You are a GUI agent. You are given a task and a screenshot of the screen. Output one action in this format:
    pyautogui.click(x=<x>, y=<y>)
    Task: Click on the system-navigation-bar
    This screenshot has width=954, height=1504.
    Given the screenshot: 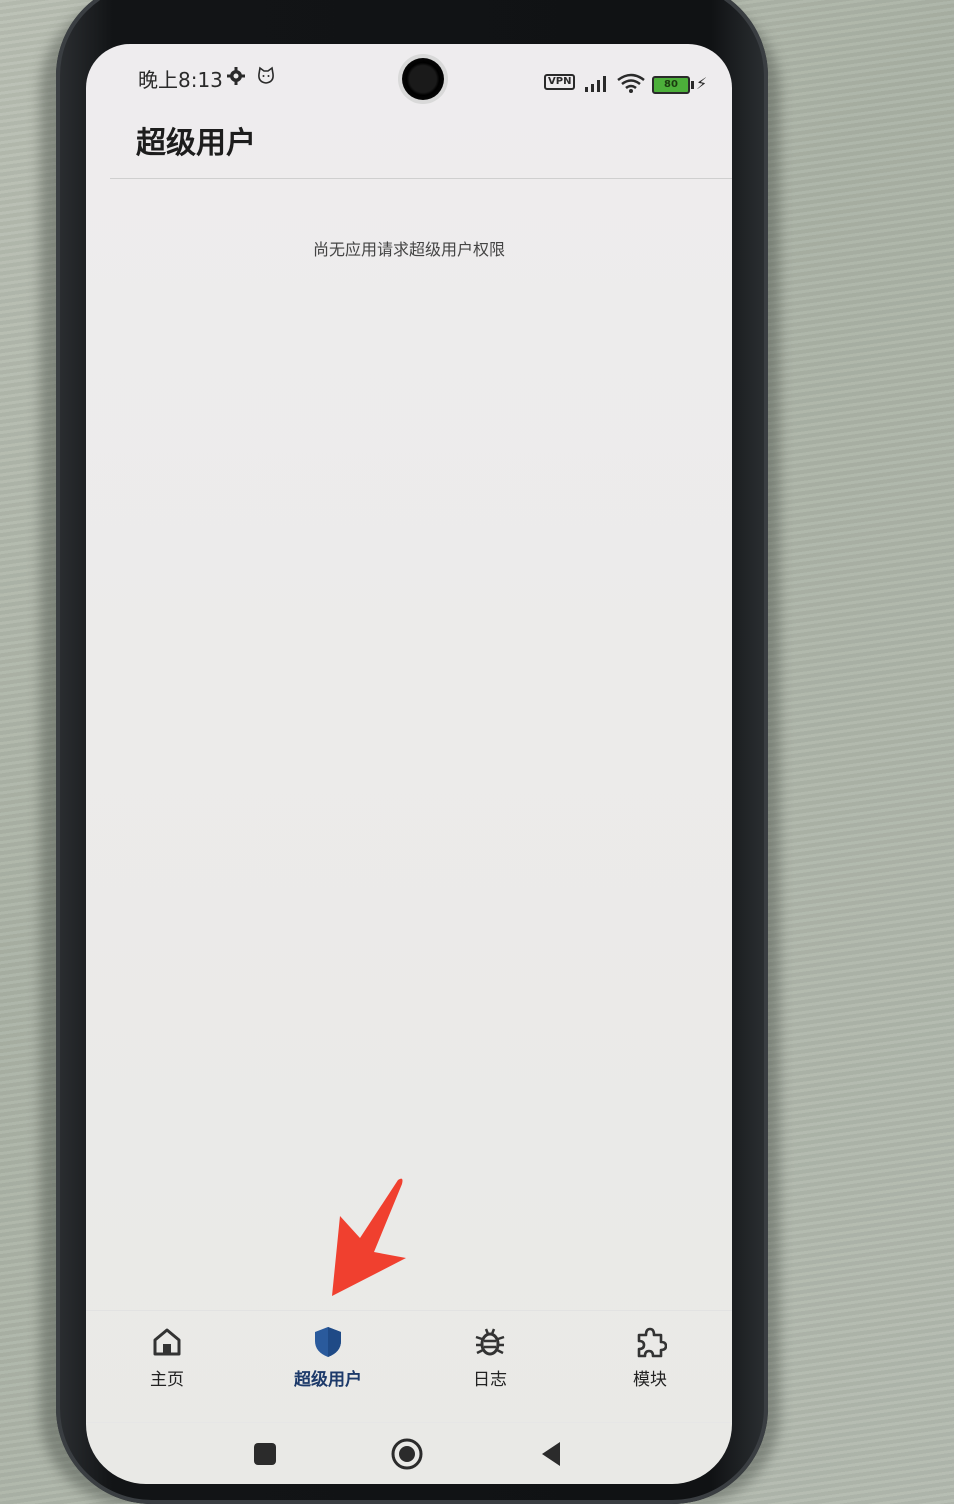 What is the action you would take?
    pyautogui.click(x=409, y=1452)
    